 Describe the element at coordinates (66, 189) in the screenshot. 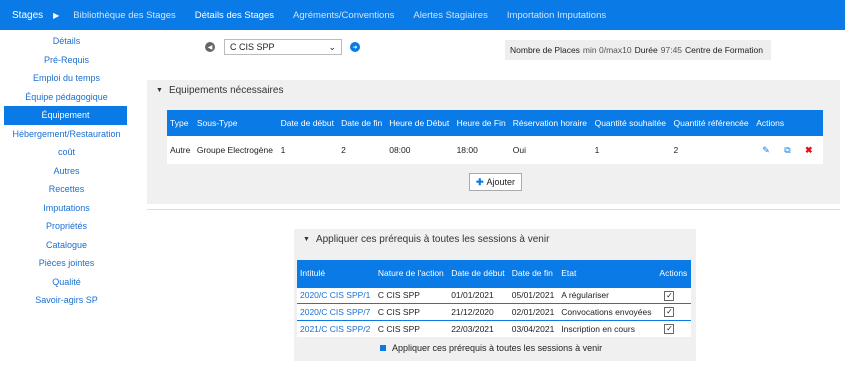

I see `sidebar-item-recettes: Recettes` at that location.